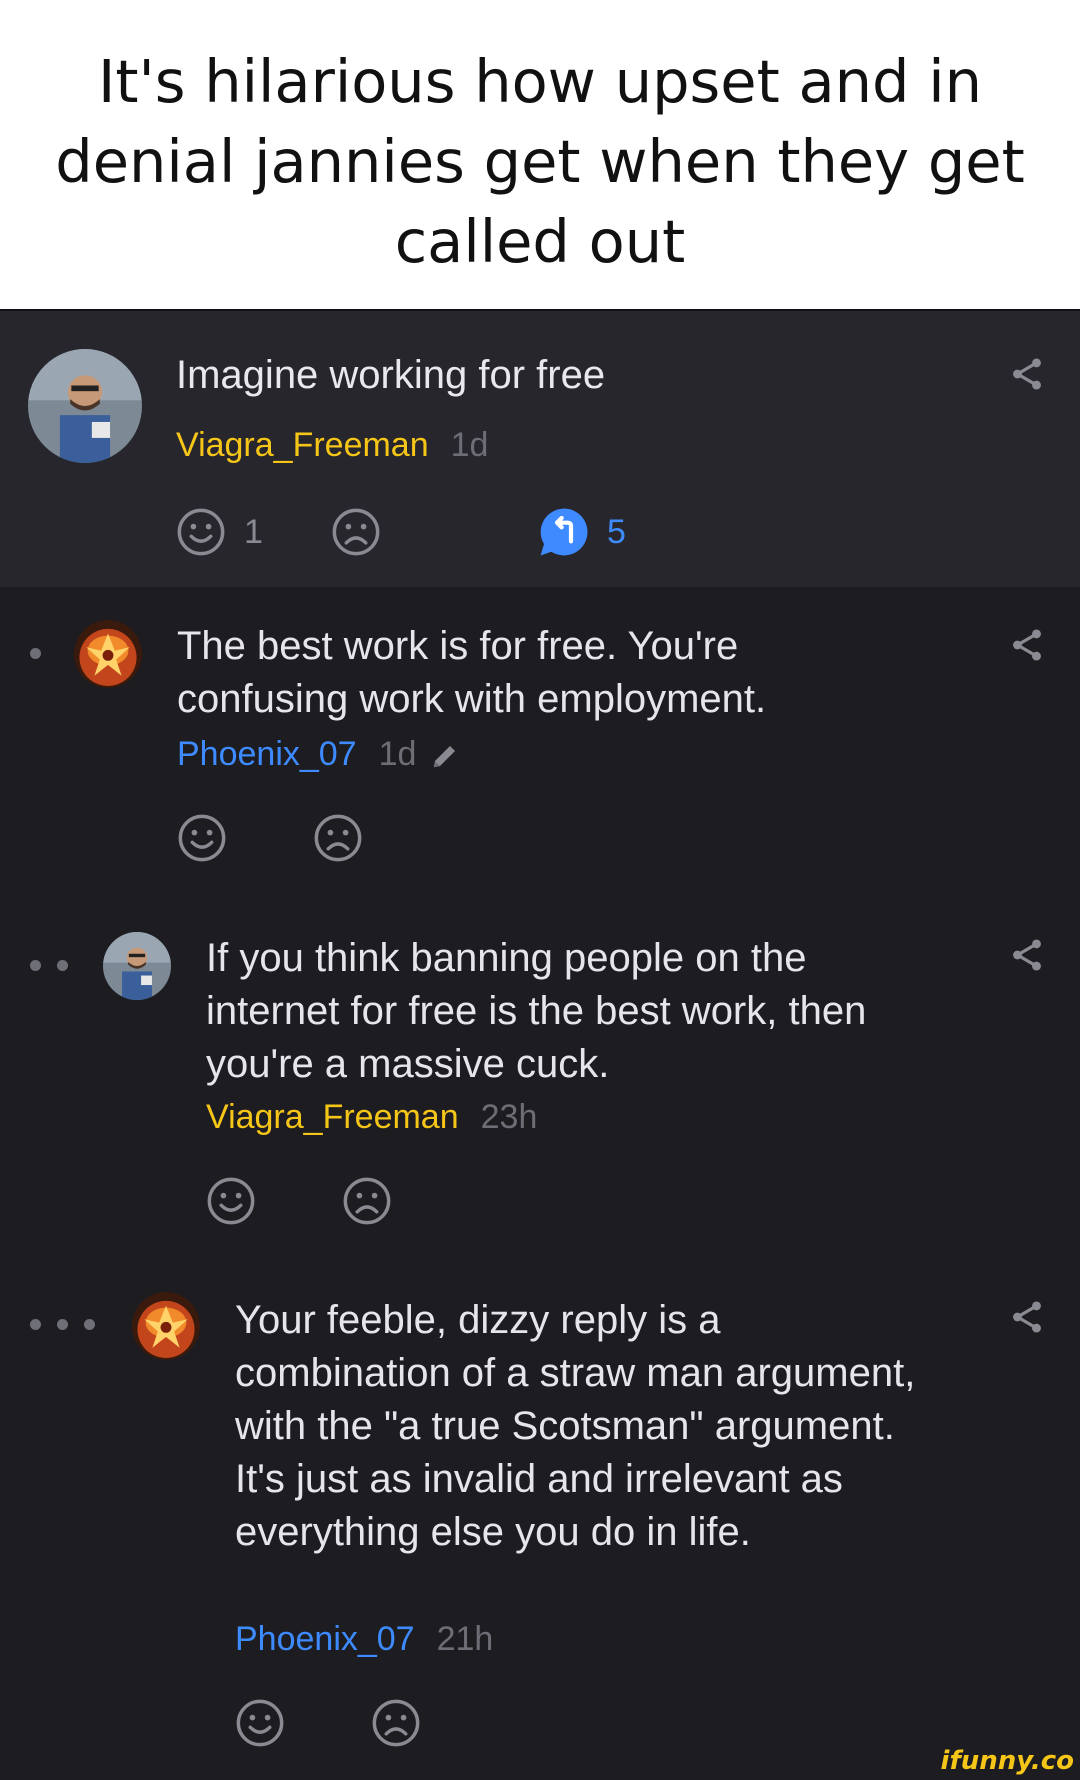 This screenshot has height=1780, width=1080. What do you see at coordinates (564, 532) in the screenshot?
I see `reply-icon` at bounding box center [564, 532].